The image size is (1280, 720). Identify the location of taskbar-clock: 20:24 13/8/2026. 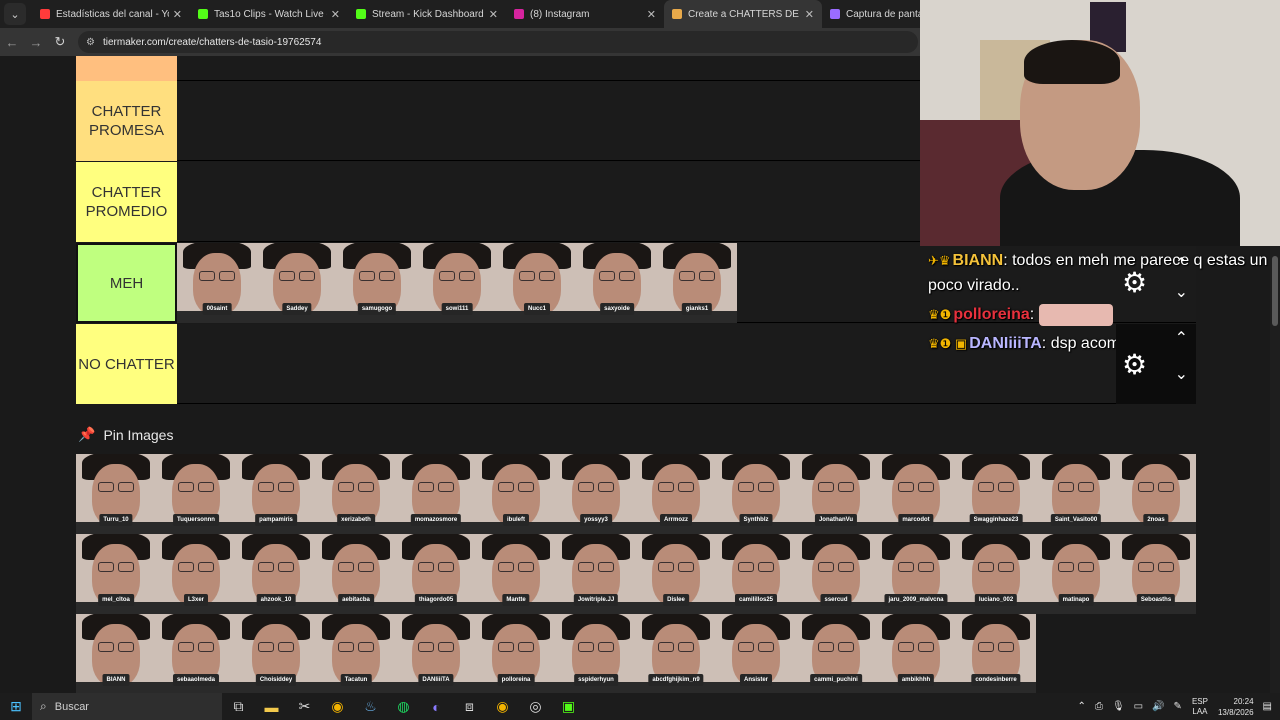
(1236, 707).